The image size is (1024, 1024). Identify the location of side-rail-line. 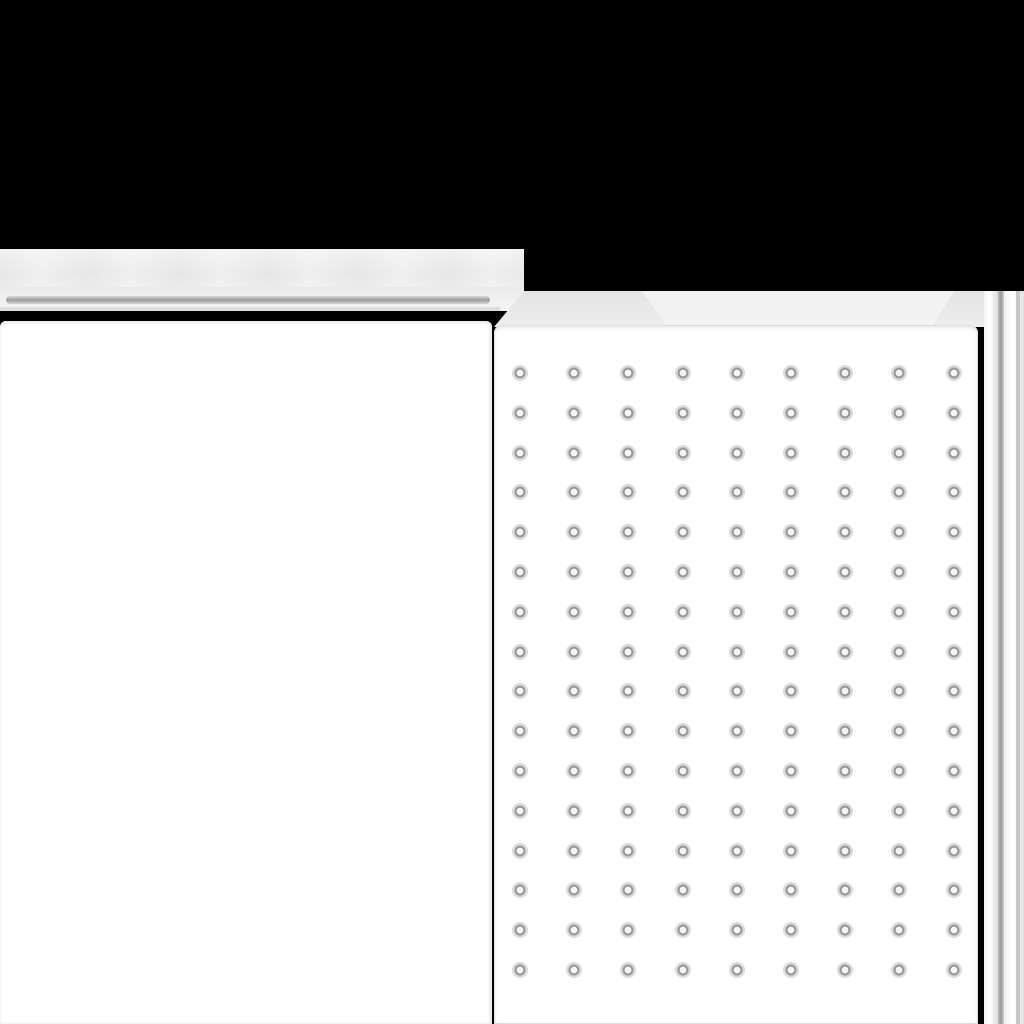
(1018, 657).